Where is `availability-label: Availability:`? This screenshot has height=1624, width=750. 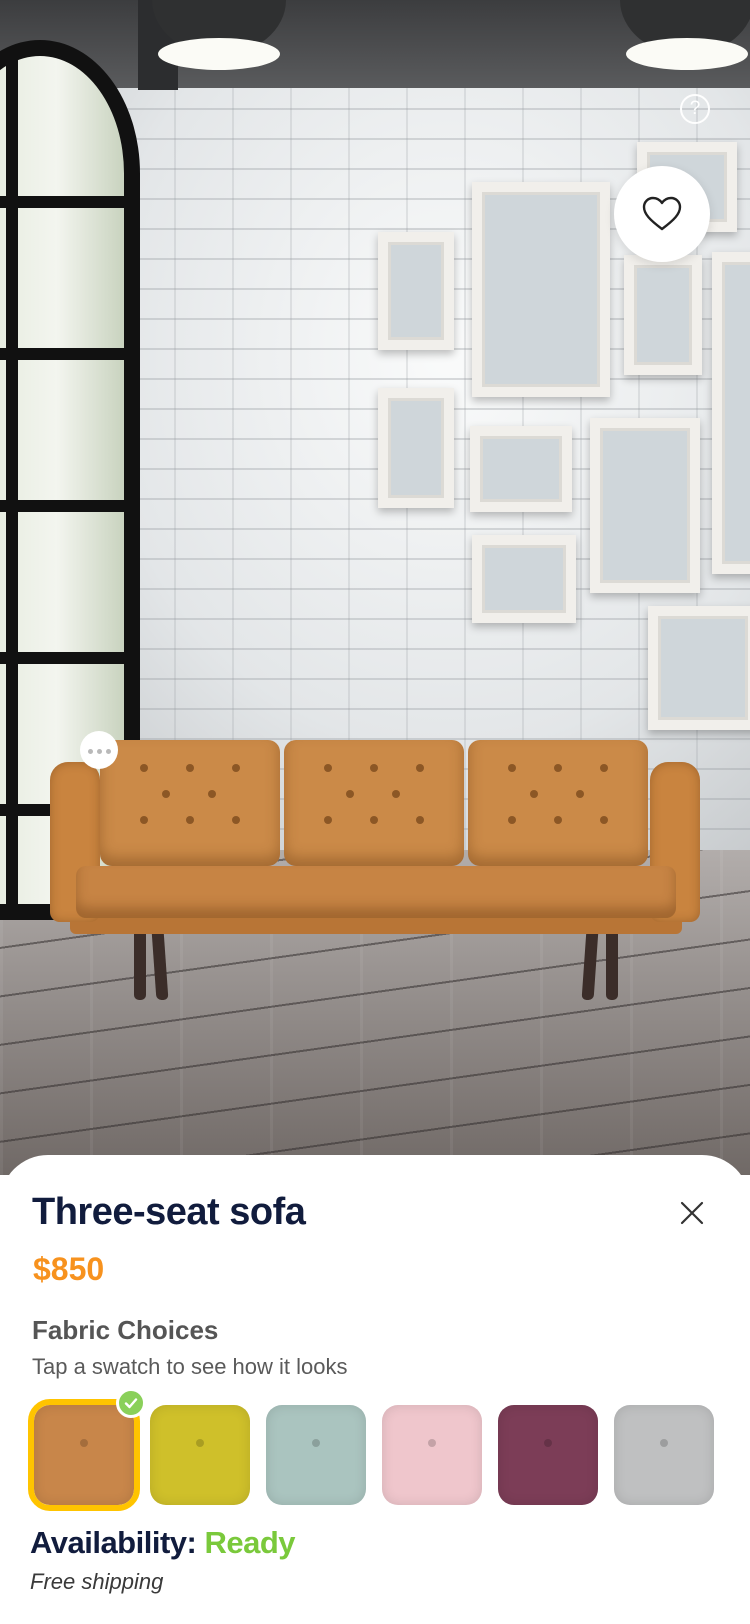 availability-label: Availability: is located at coordinates (113, 1542).